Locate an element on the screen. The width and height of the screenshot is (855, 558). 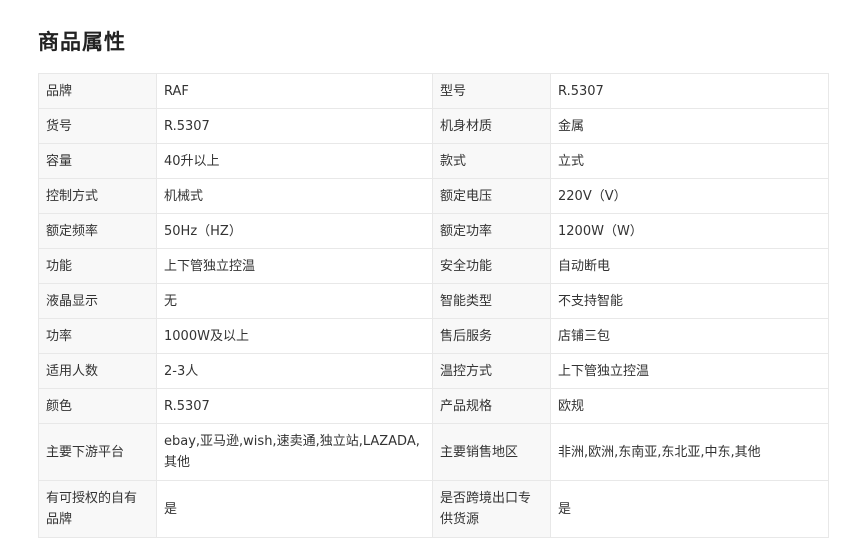
attr-value-cell: RAF is located at coordinates (294, 91).